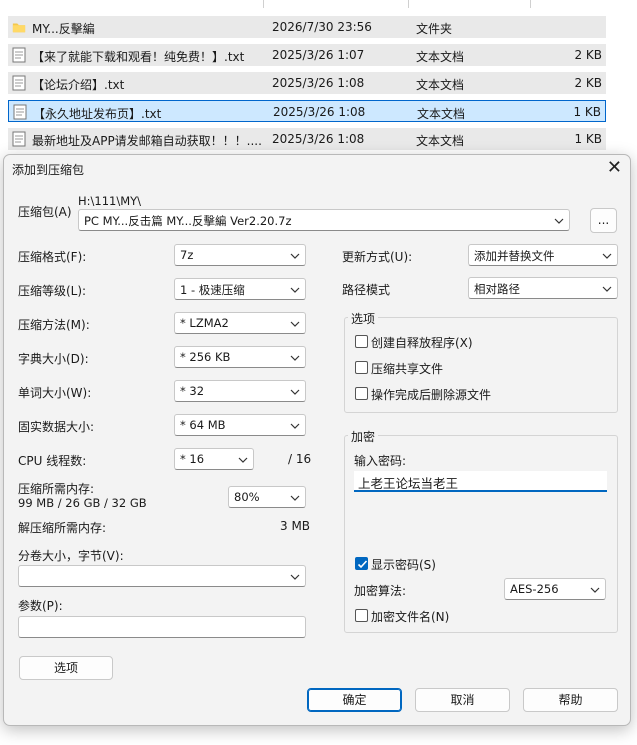 This screenshot has height=745, width=637. What do you see at coordinates (55, 393) in the screenshot?
I see `word-label: 单词大小(W):` at bounding box center [55, 393].